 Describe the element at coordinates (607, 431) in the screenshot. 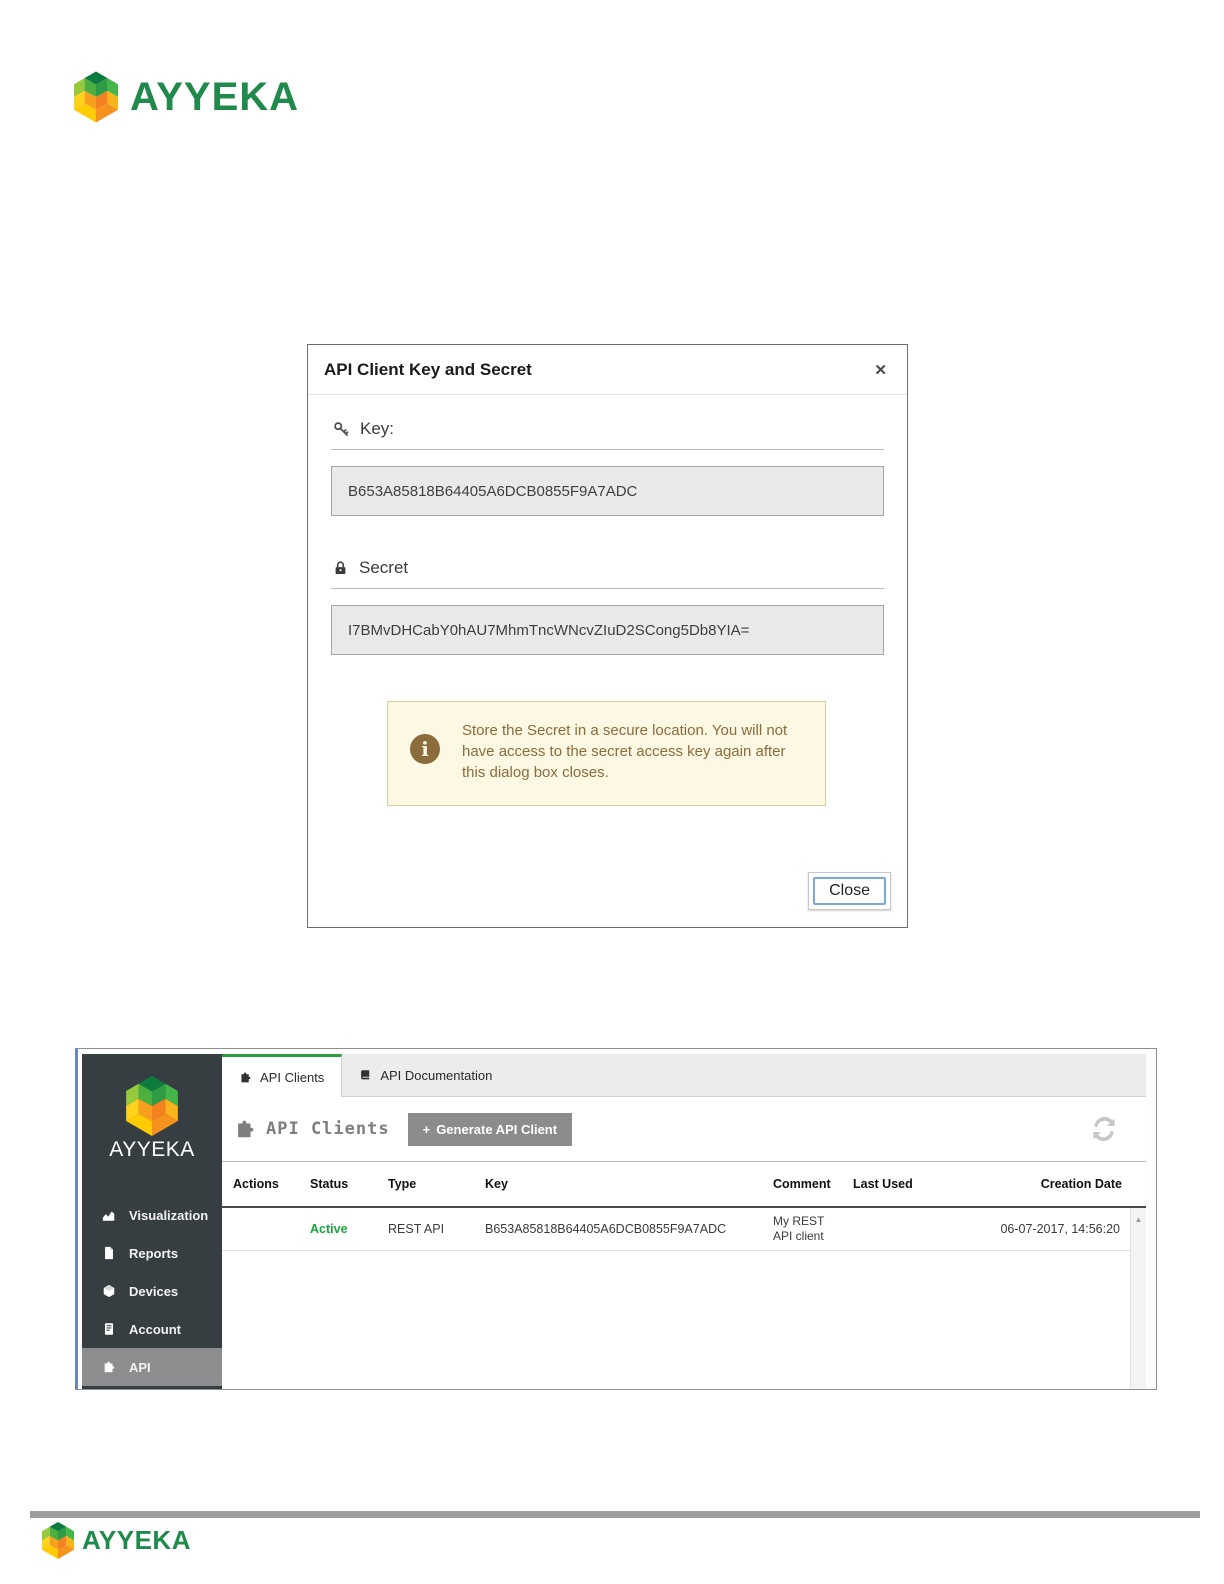

I see `key-label-row: Key:` at that location.